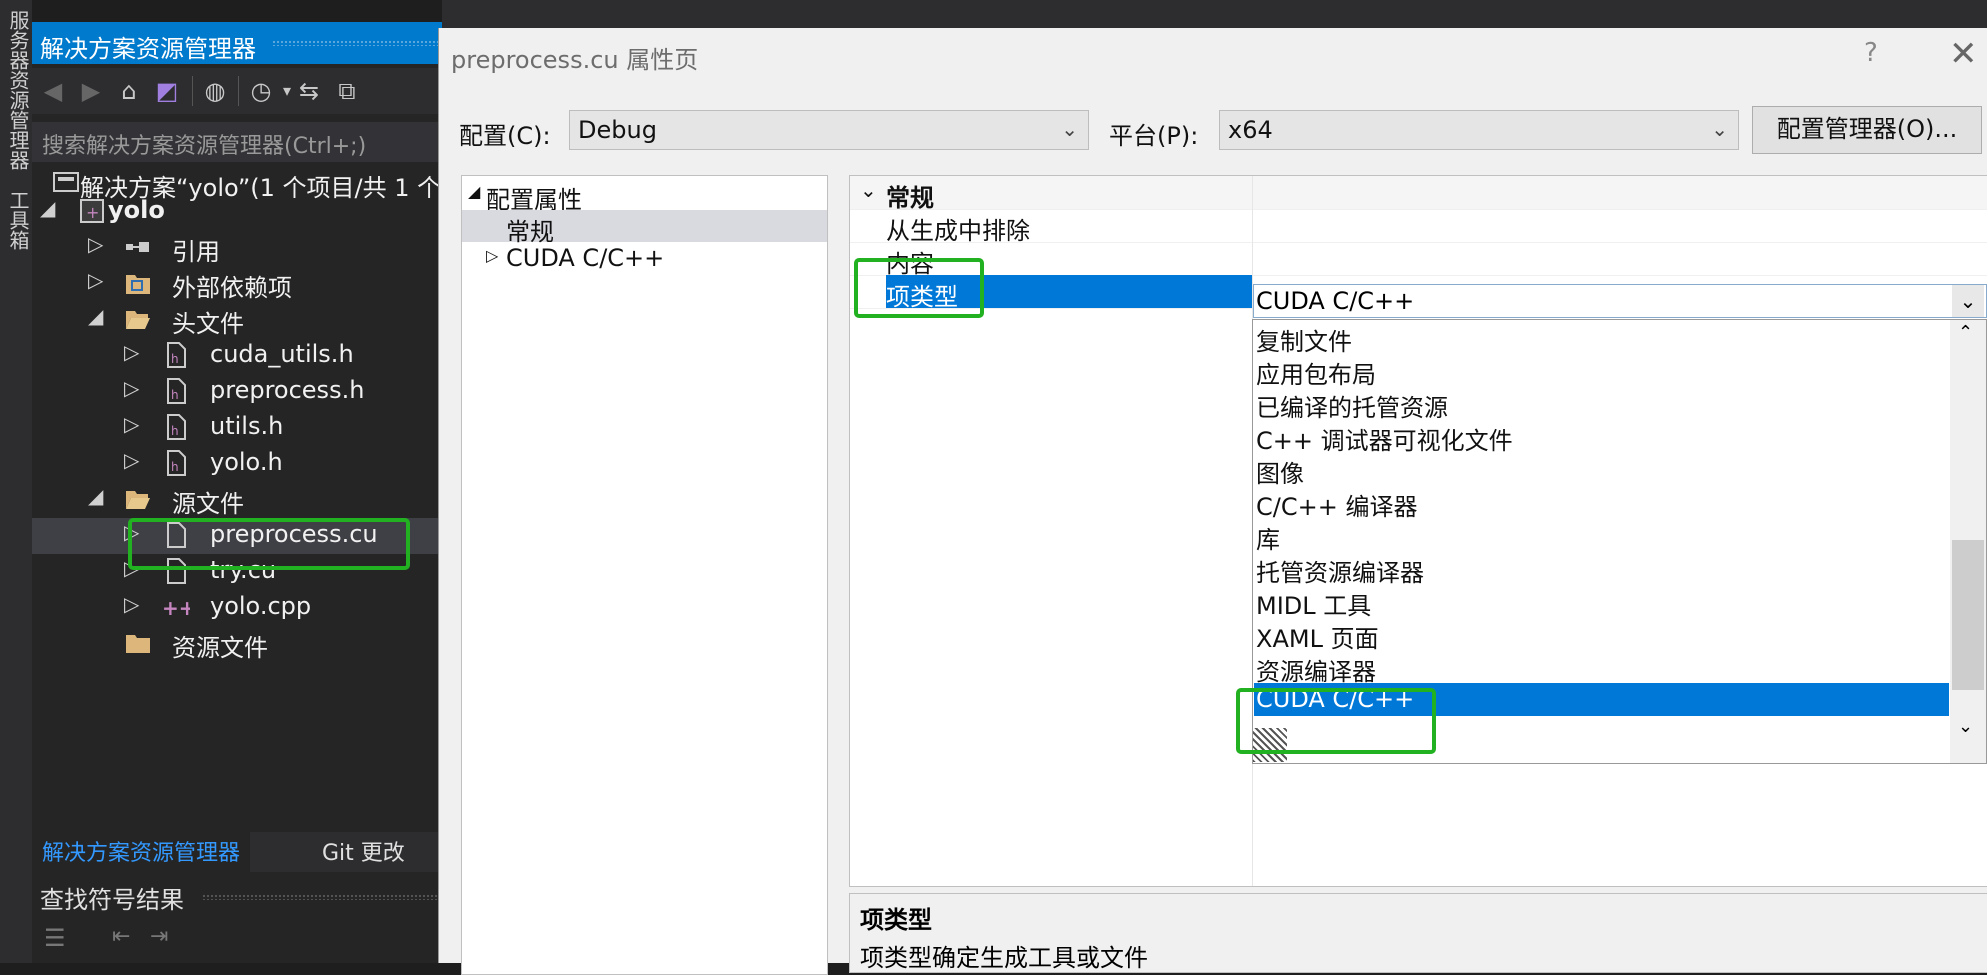 This screenshot has height=975, width=1987. What do you see at coordinates (204, 146) in the screenshot?
I see `search-placeholder: 搜索解决方案资源管理器(Ctrl+;)` at bounding box center [204, 146].